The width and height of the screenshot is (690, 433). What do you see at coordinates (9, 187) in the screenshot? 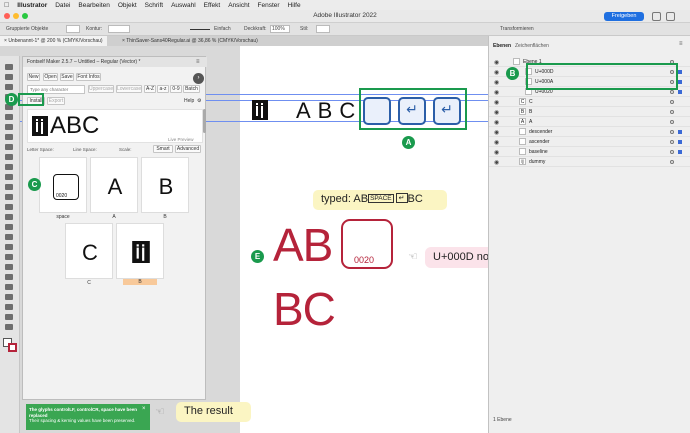
I see `scale-tool-icon` at bounding box center [9, 187].